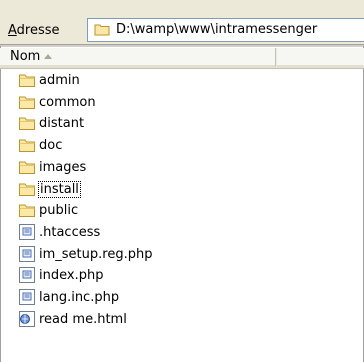  Describe the element at coordinates (51, 146) in the screenshot. I see `file-name: doc` at that location.